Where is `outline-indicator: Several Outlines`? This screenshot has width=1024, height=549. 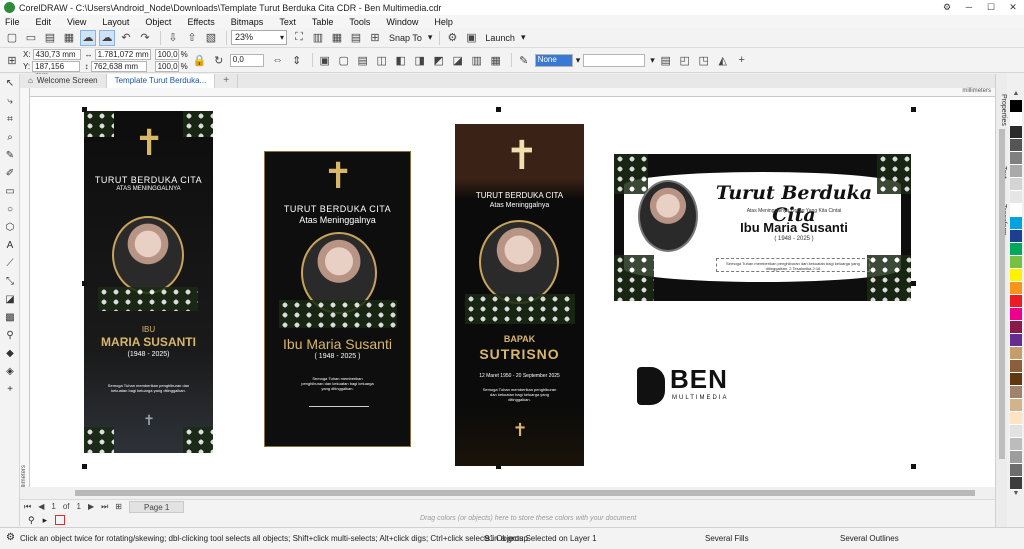
outline-indicator: Several Outlines is located at coordinates (869, 538).